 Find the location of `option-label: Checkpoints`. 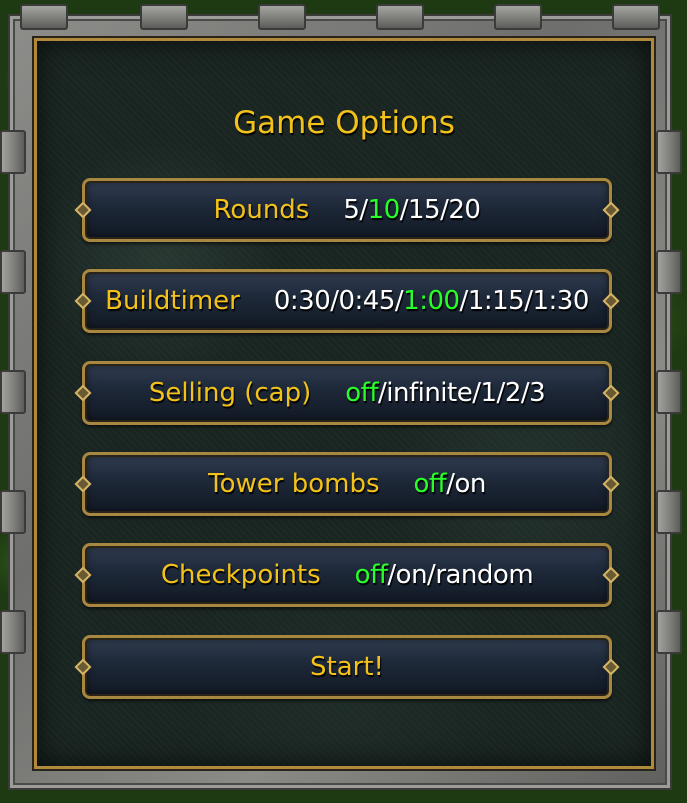

option-label: Checkpoints is located at coordinates (240, 575).